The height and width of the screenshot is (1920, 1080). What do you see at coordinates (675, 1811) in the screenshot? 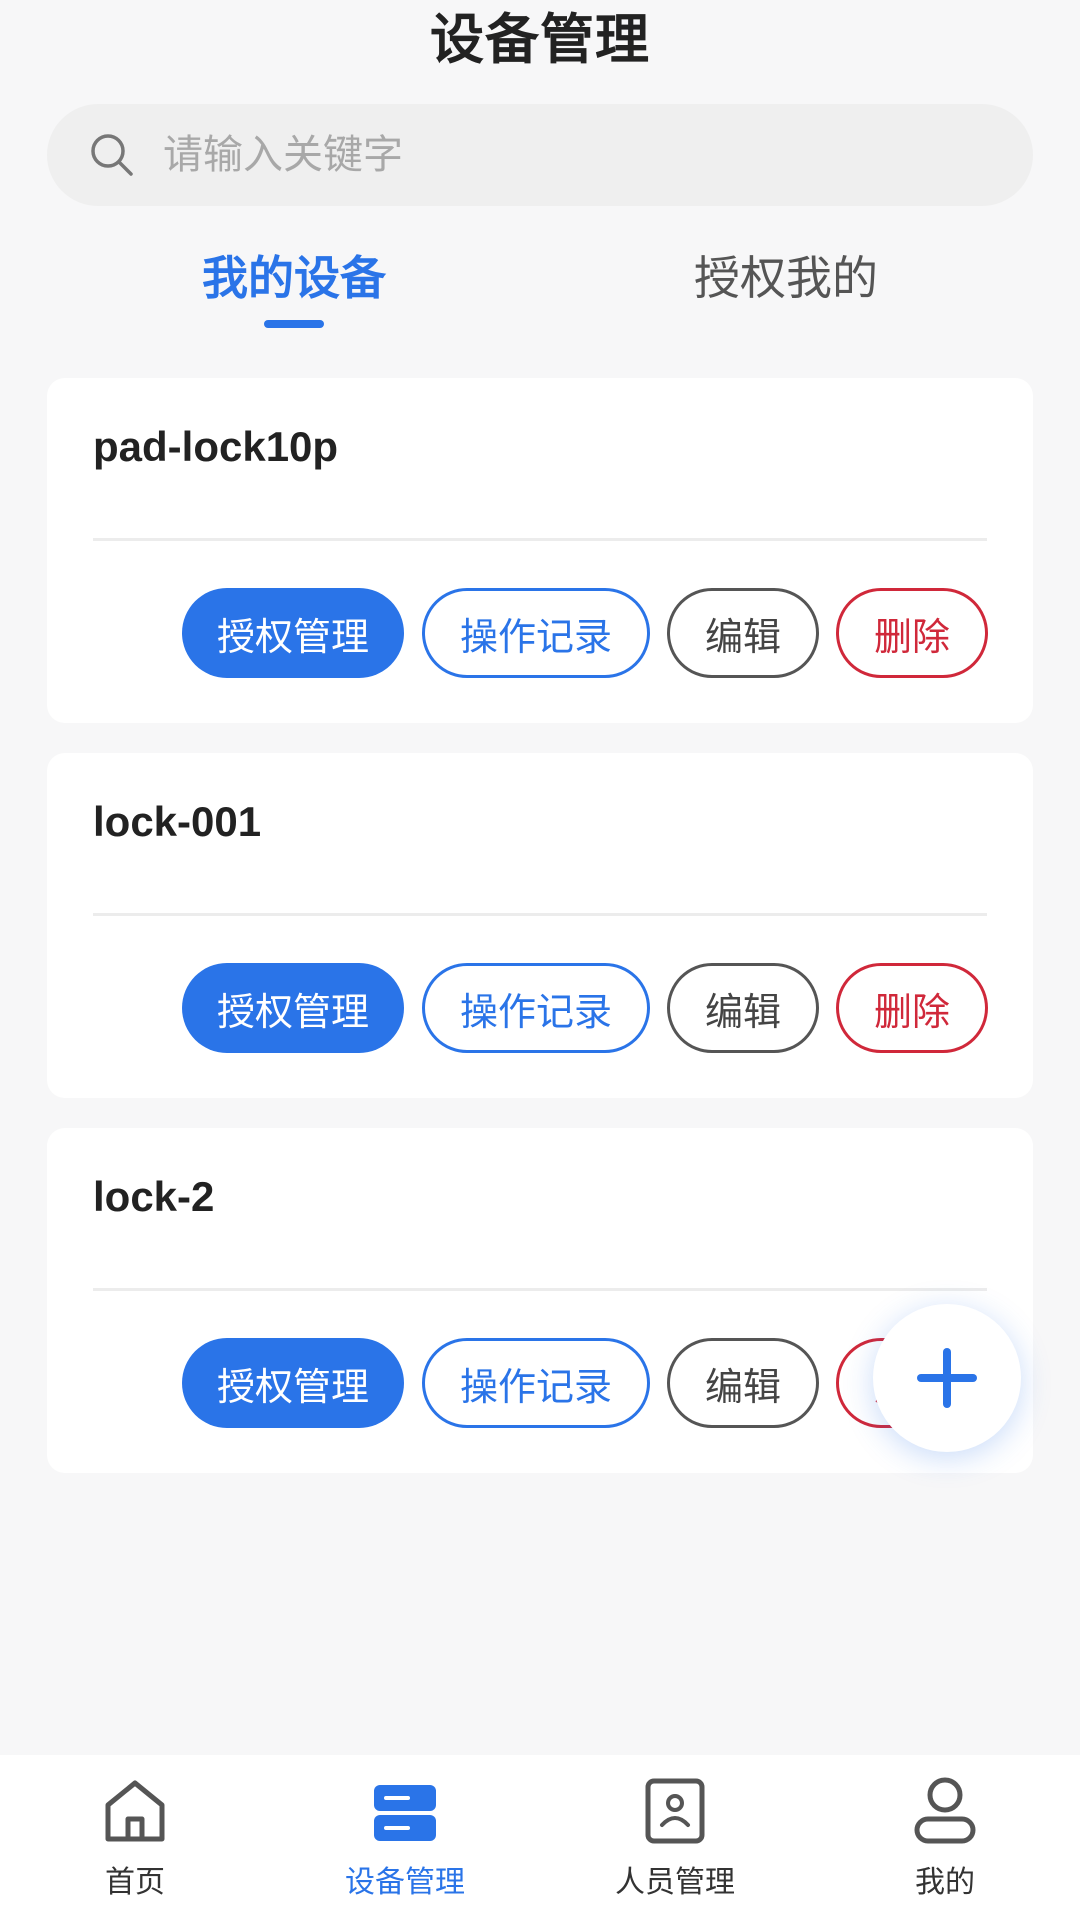
I see `person-card-icon` at bounding box center [675, 1811].